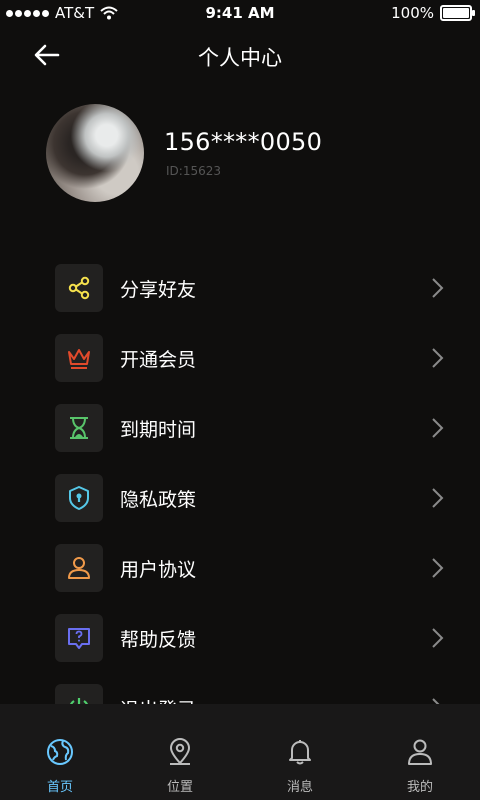 The width and height of the screenshot is (480, 800). What do you see at coordinates (193, 171) in the screenshot?
I see `user-id: ID:15623` at bounding box center [193, 171].